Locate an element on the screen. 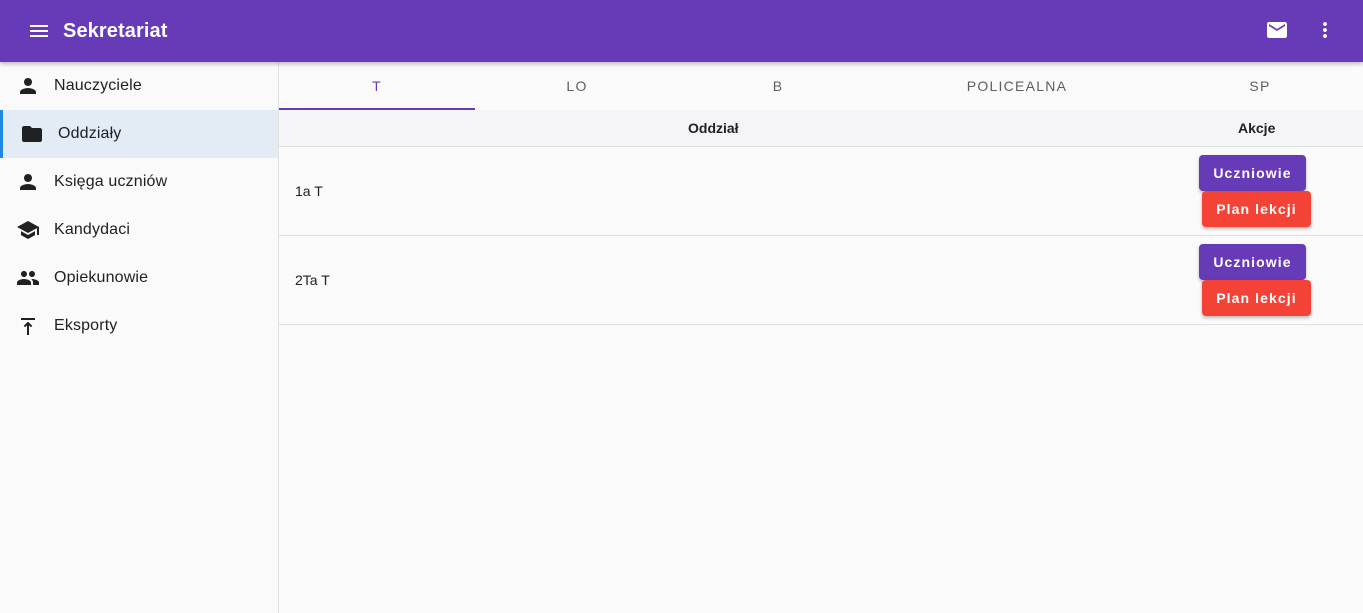  school-icon is located at coordinates (28, 230).